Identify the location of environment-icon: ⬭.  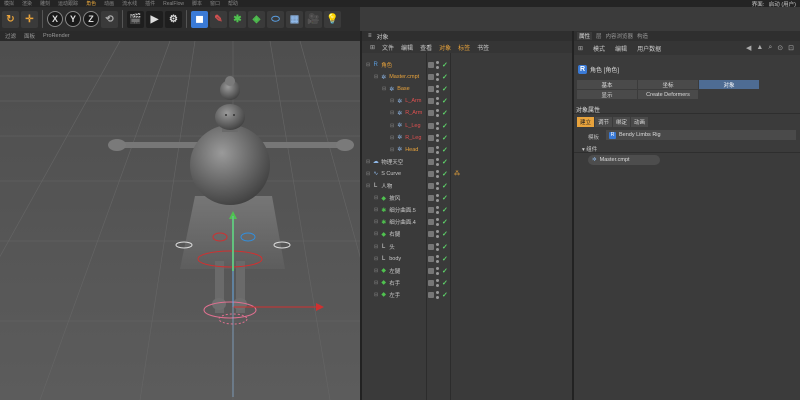
(275, 19).